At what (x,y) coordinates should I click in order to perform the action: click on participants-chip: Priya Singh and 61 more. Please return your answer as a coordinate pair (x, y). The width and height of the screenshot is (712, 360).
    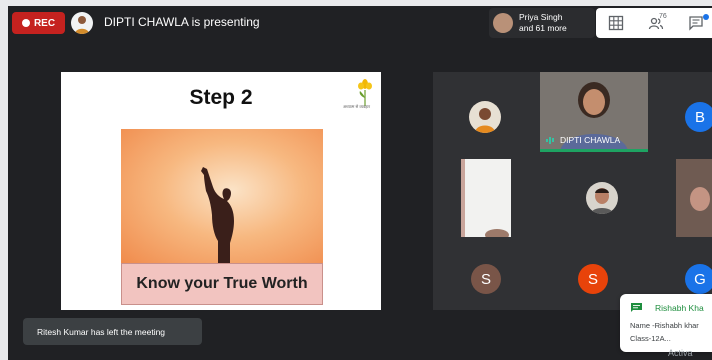
    Looking at the image, I should click on (542, 23).